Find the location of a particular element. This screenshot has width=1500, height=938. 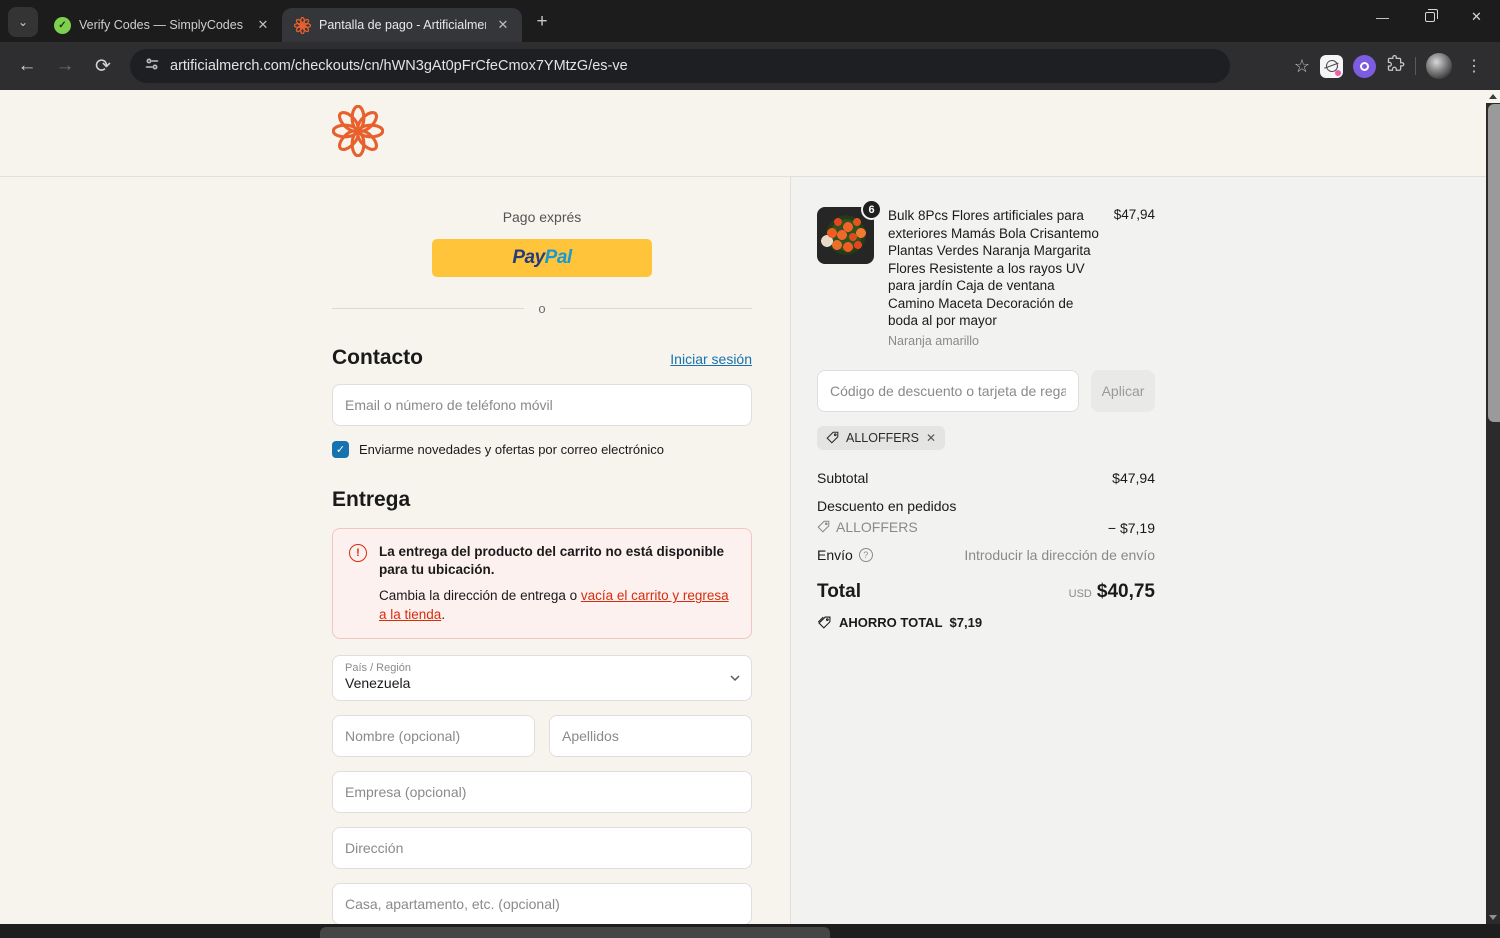

back-button: ← is located at coordinates (27, 66).